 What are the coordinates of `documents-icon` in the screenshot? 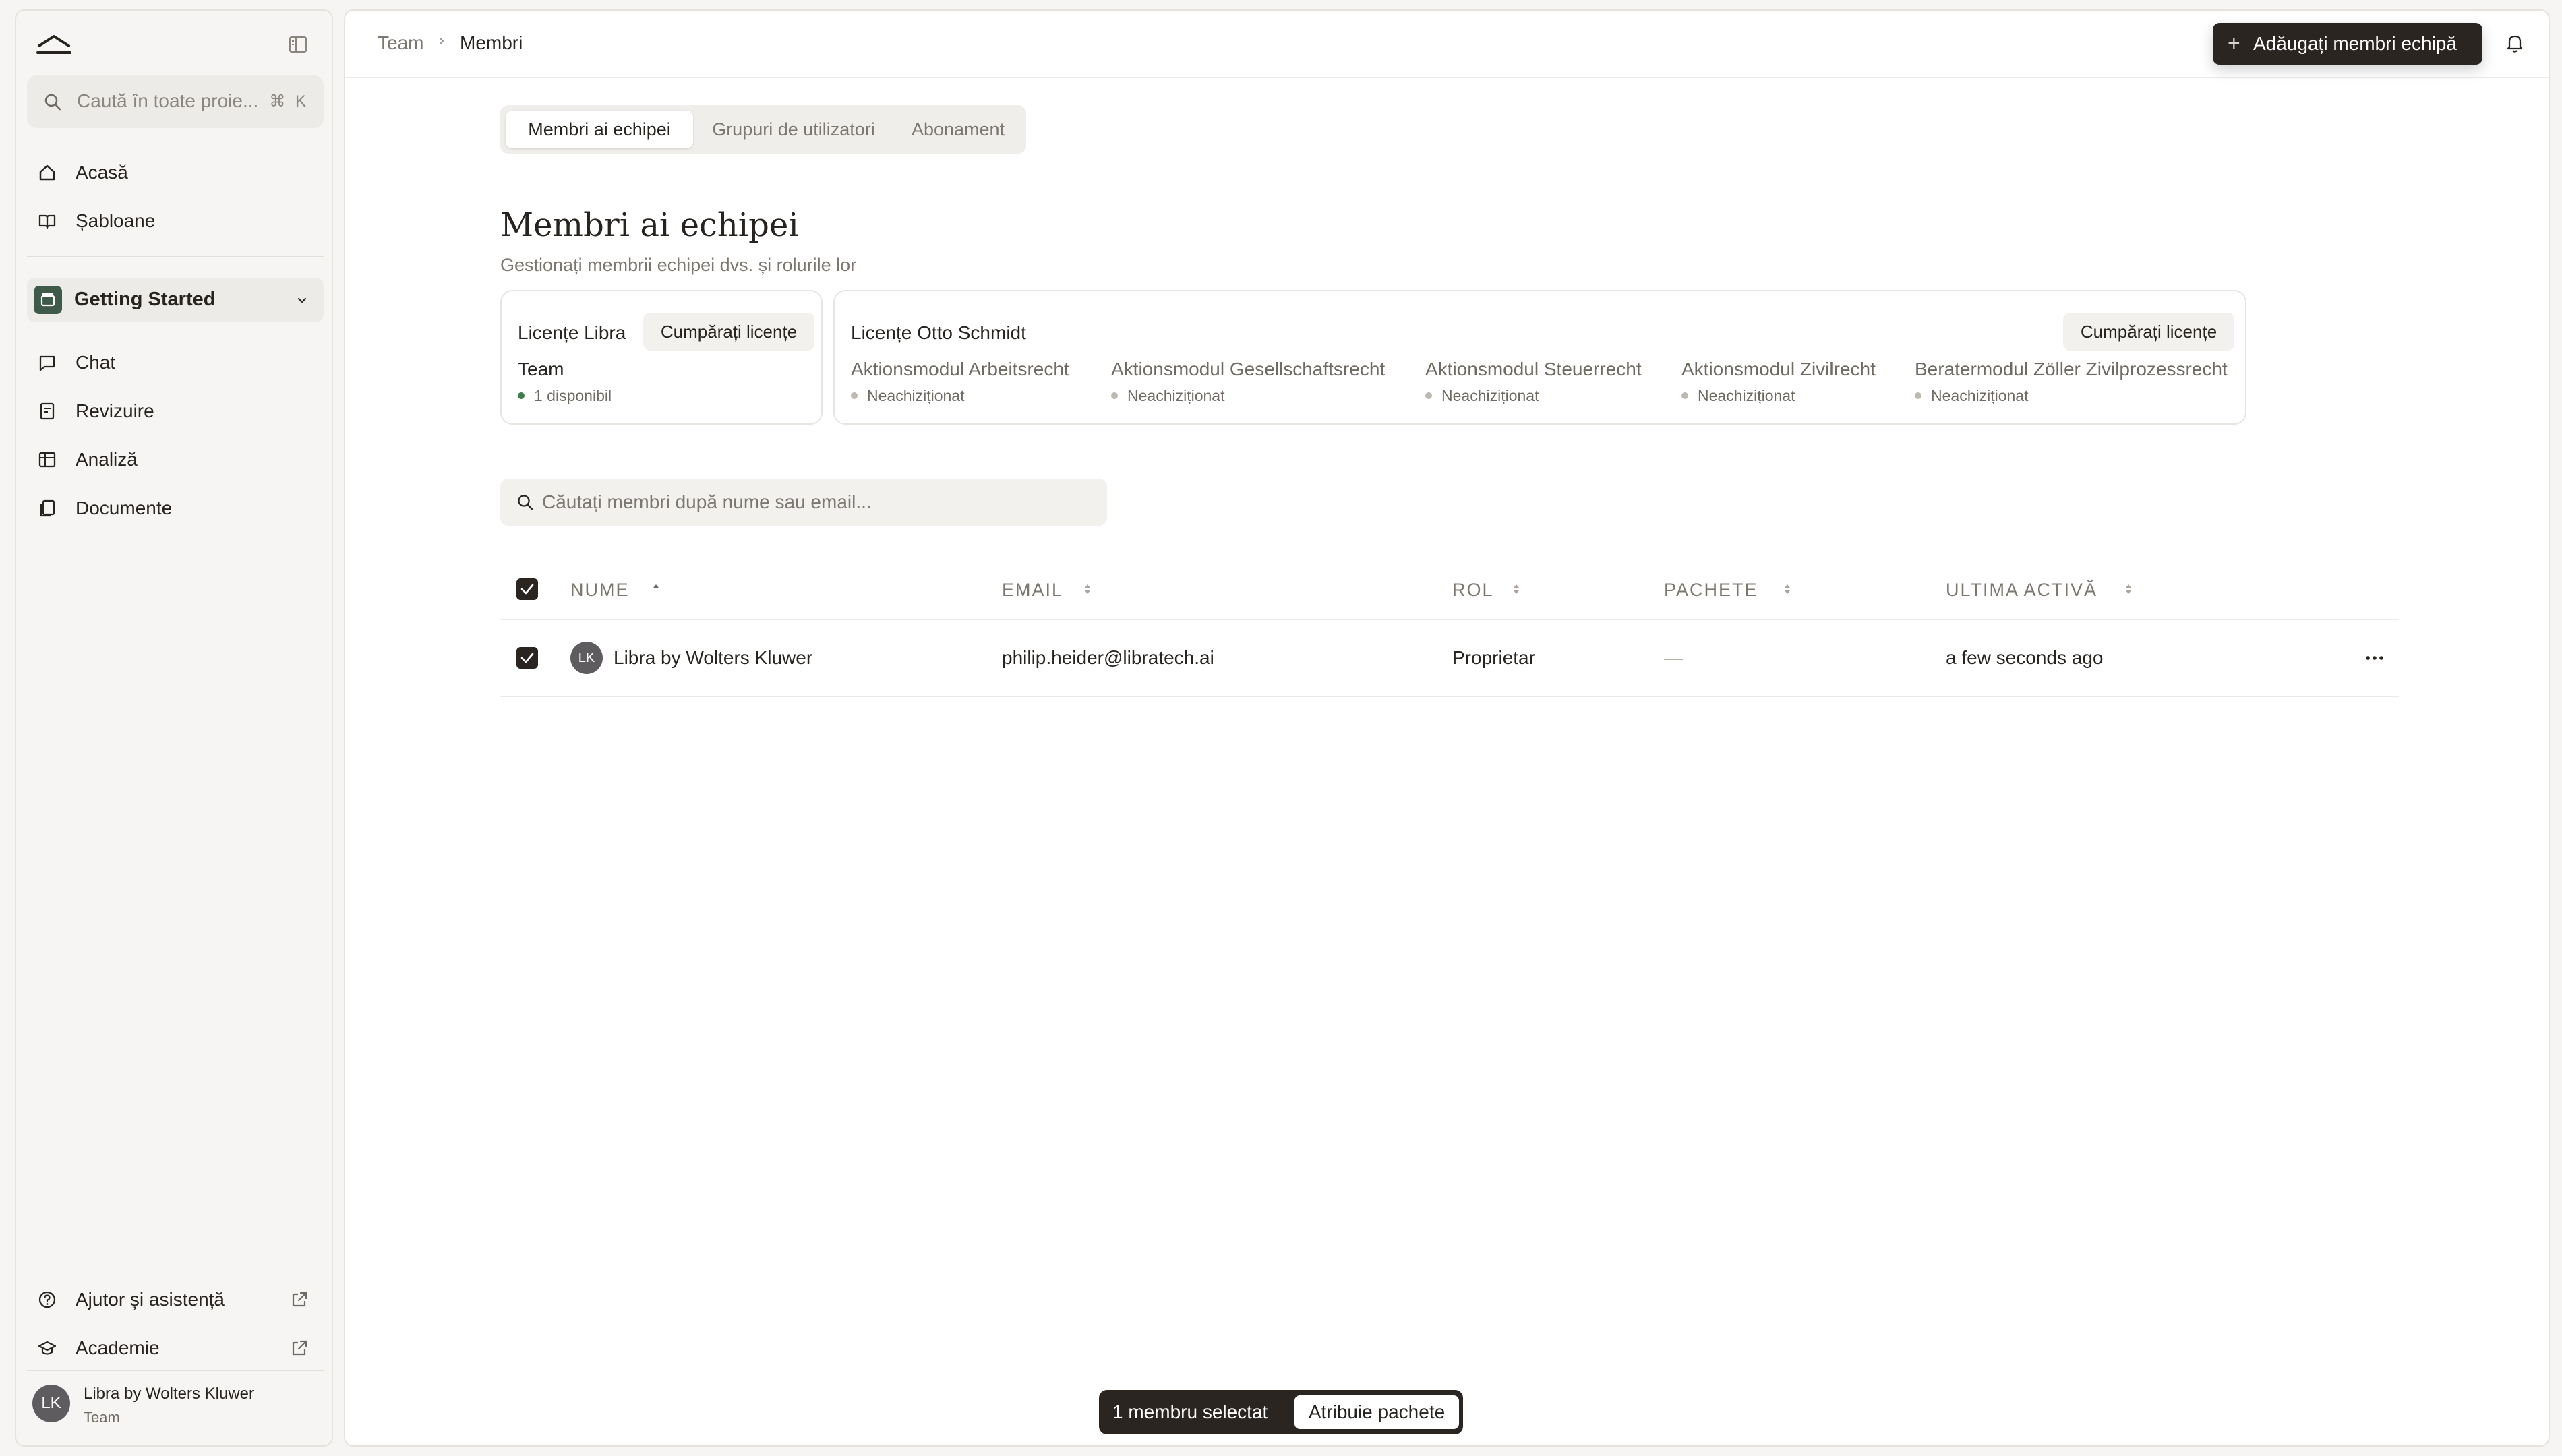 It's located at (48, 508).